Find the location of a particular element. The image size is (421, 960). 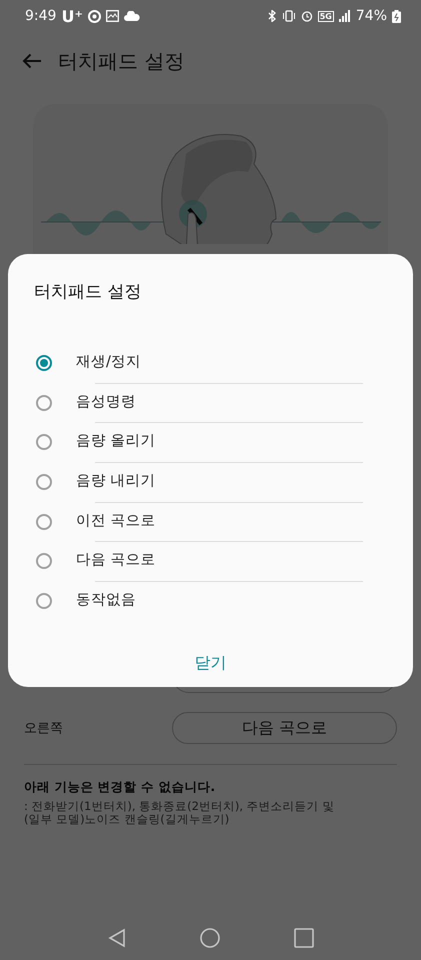

setting-label: 오른쪽 is located at coordinates (44, 728).